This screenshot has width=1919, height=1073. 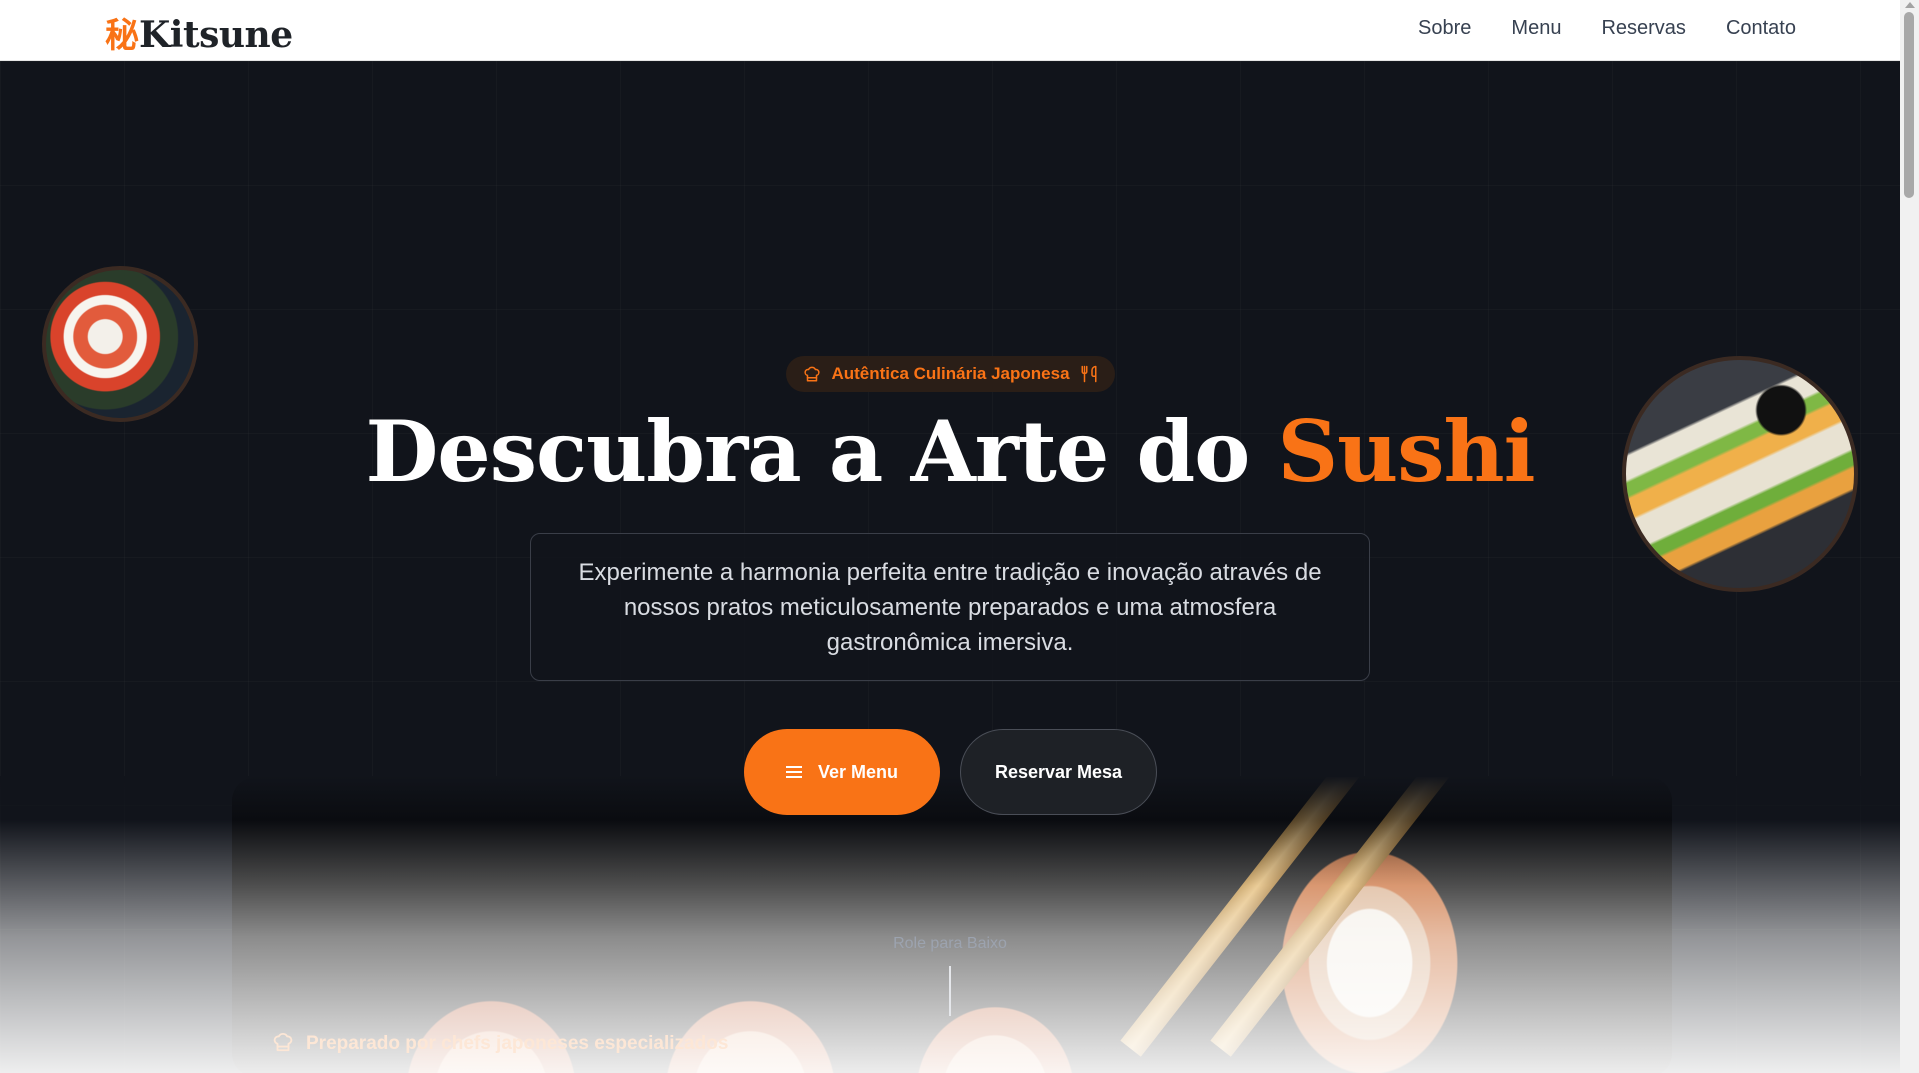 What do you see at coordinates (858, 771) in the screenshot?
I see `view-menu-label: Ver Menu` at bounding box center [858, 771].